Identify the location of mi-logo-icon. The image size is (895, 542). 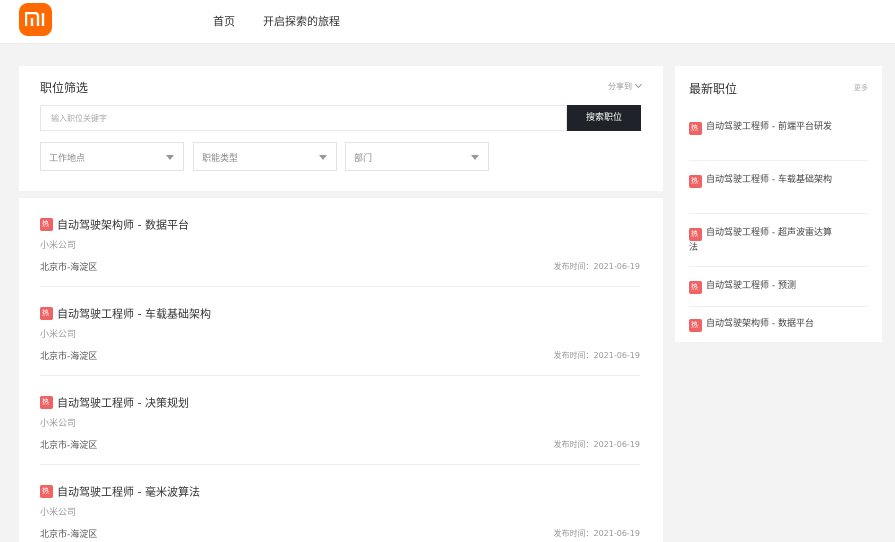
(35, 19).